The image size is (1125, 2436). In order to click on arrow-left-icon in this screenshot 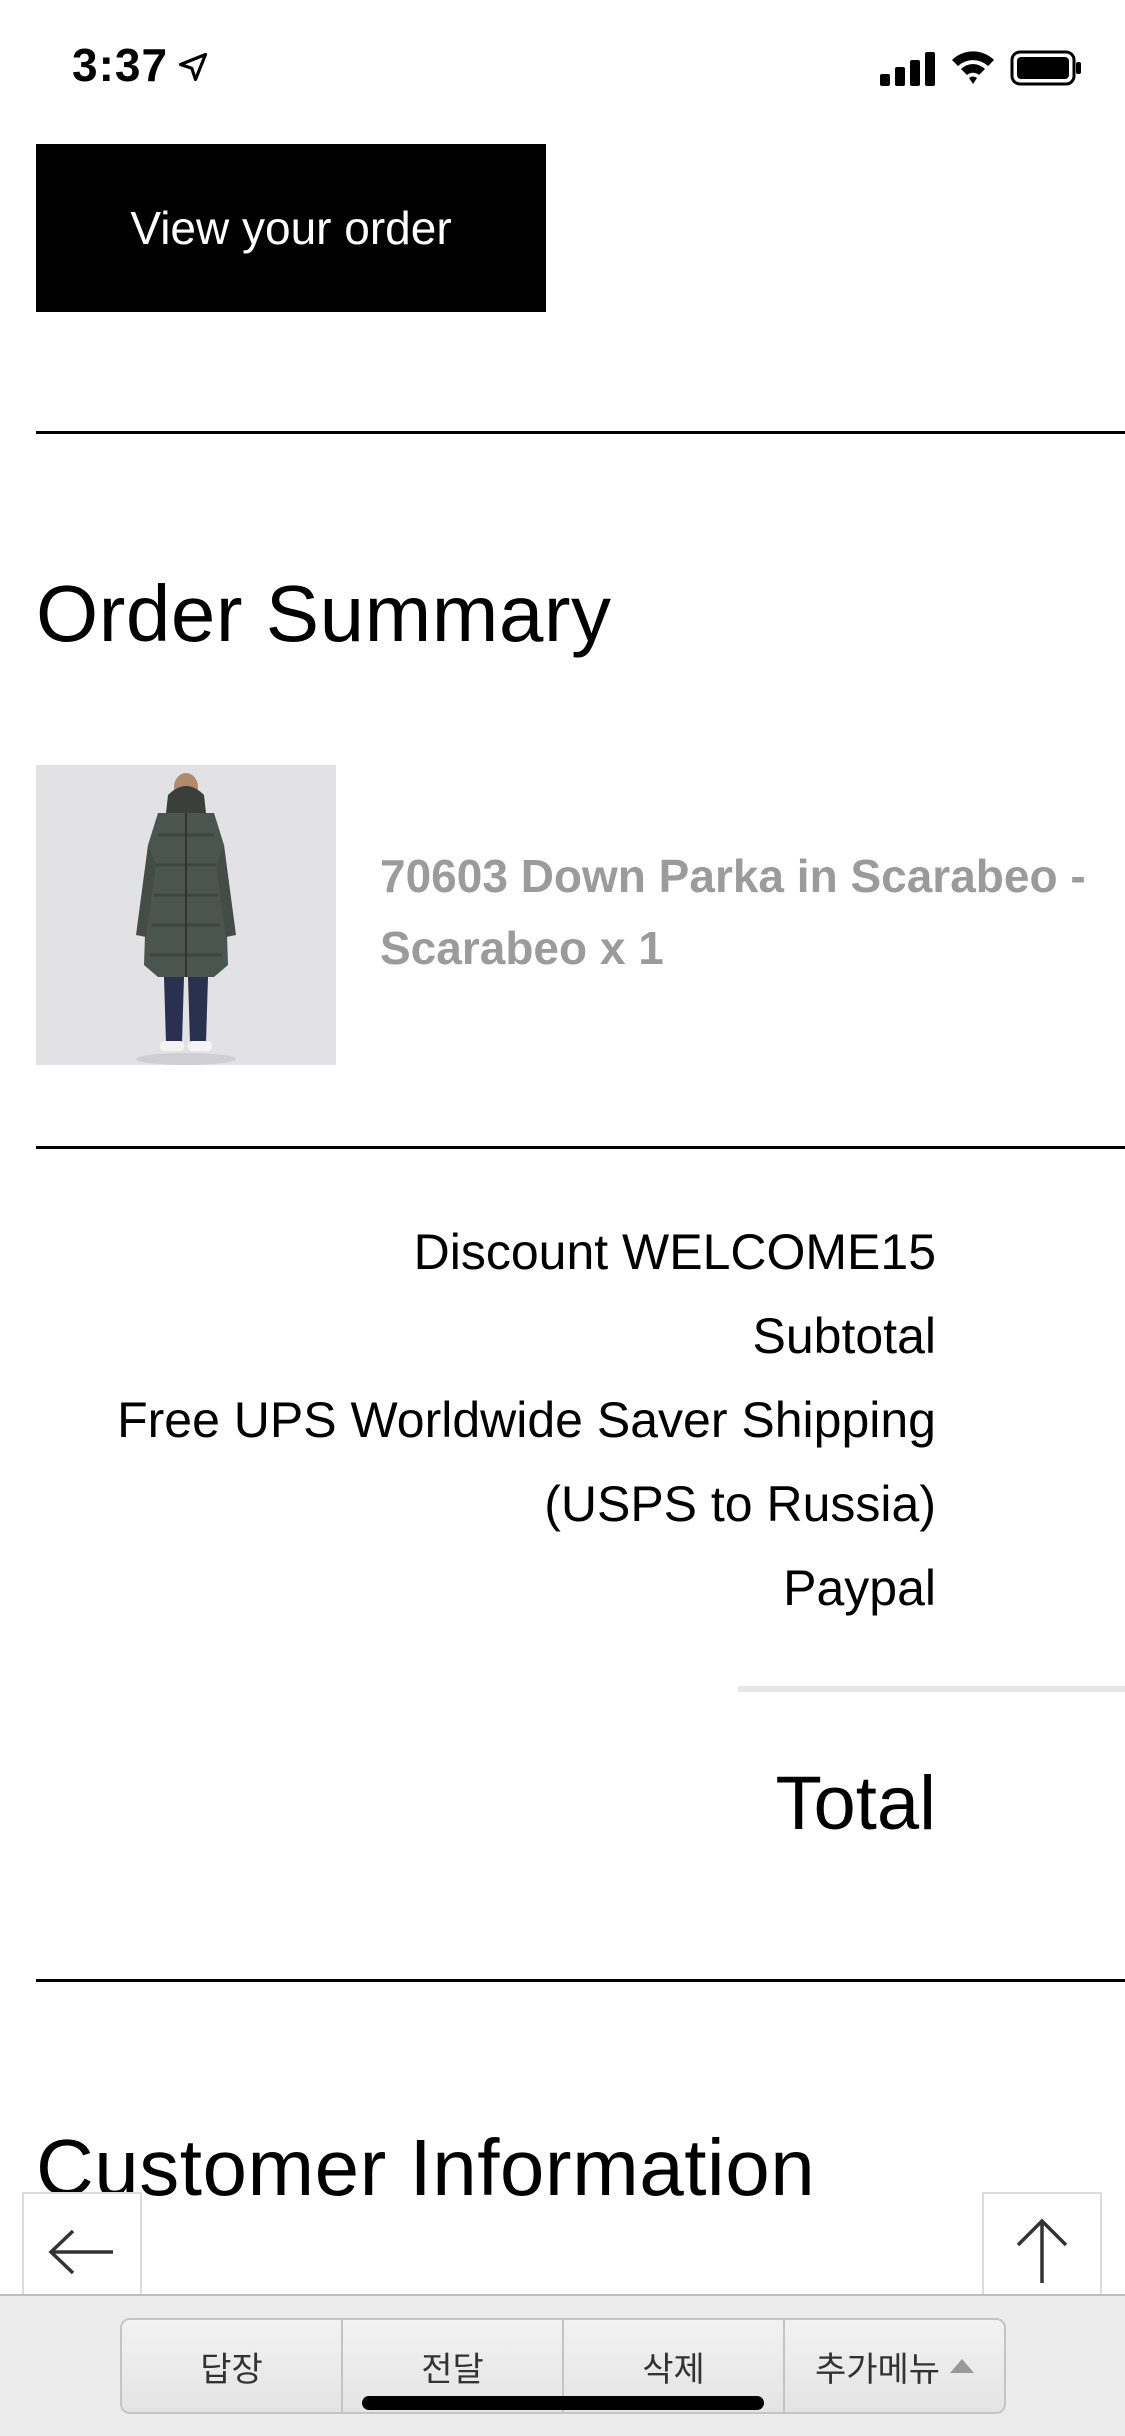, I will do `click(80, 2252)`.